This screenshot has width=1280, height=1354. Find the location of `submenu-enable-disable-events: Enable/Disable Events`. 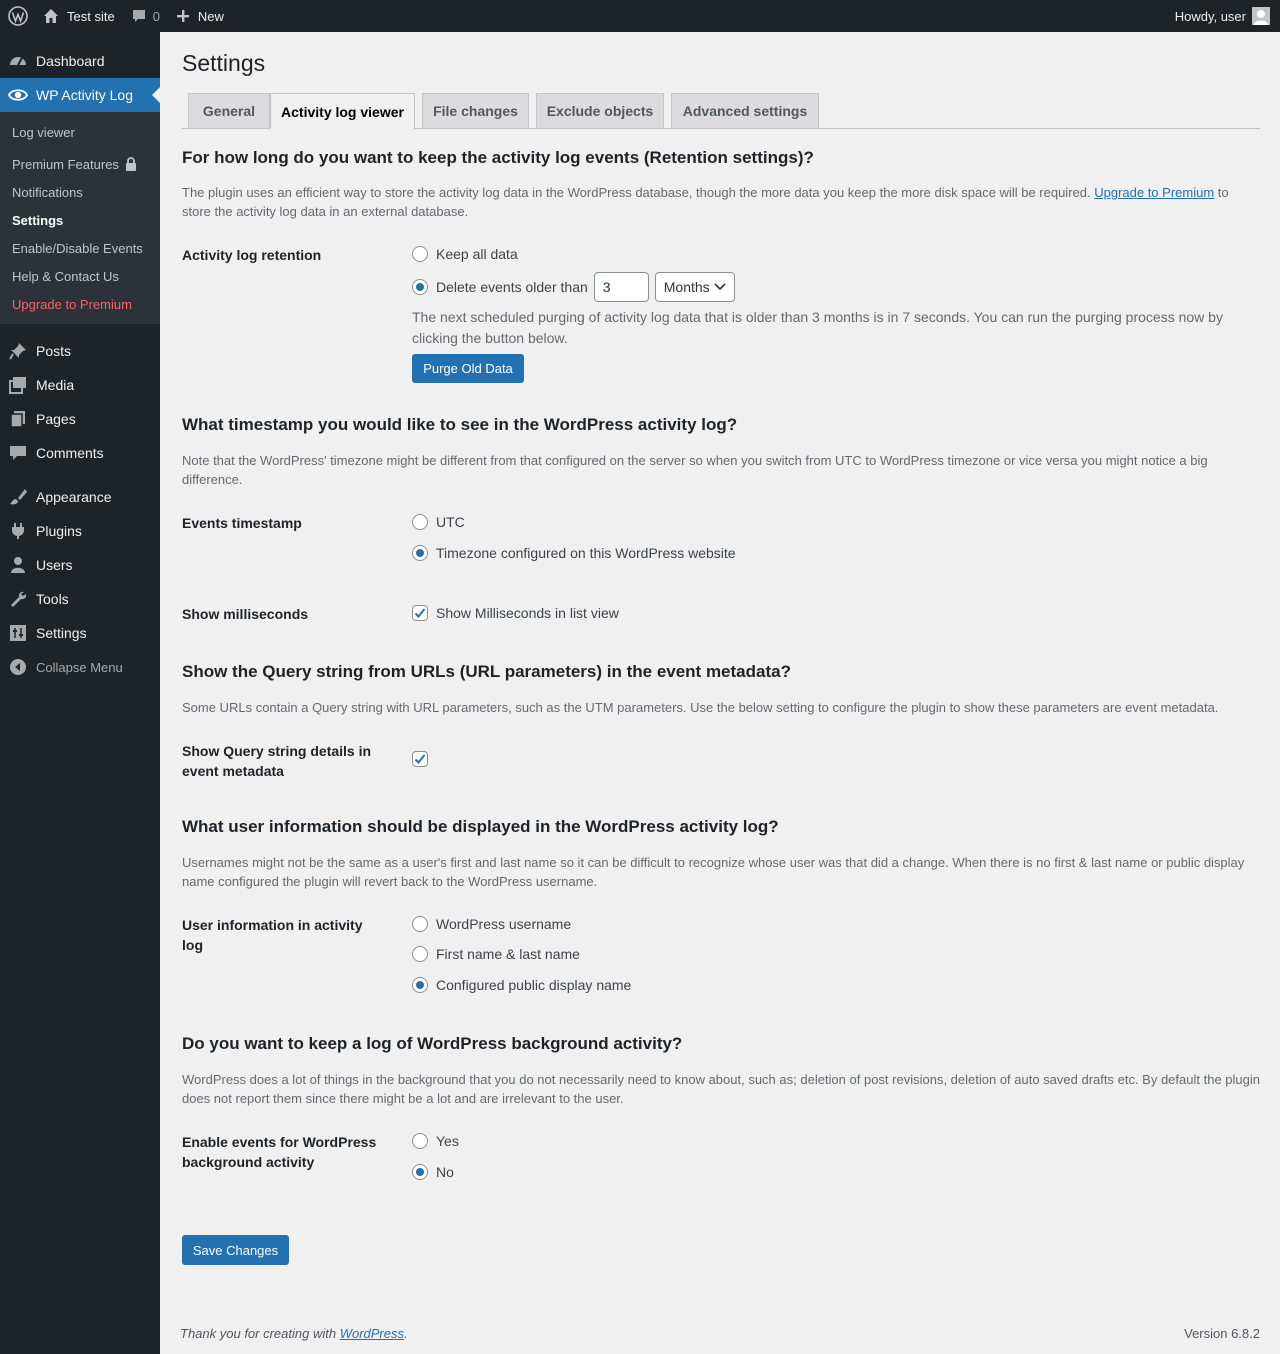

submenu-enable-disable-events: Enable/Disable Events is located at coordinates (80, 248).